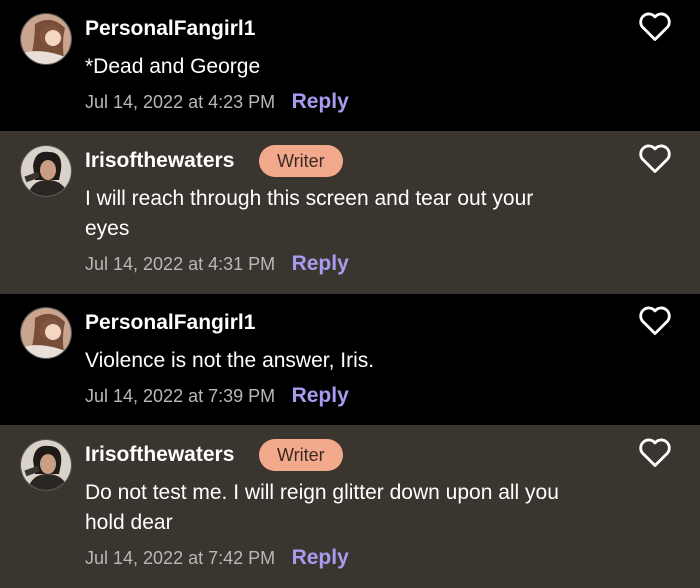 The width and height of the screenshot is (700, 588). Describe the element at coordinates (173, 66) in the screenshot. I see `comment-text: *Dead and George` at that location.